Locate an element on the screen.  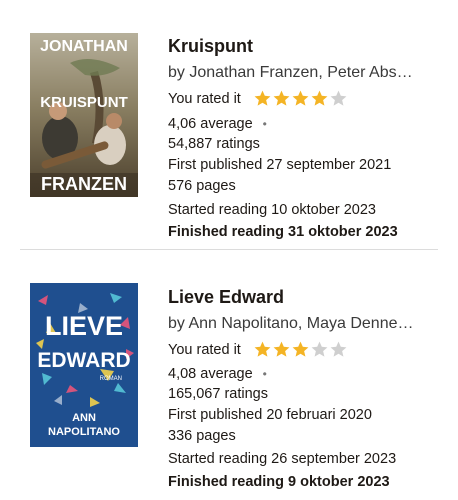
page-count: 336 pages is located at coordinates (202, 436).